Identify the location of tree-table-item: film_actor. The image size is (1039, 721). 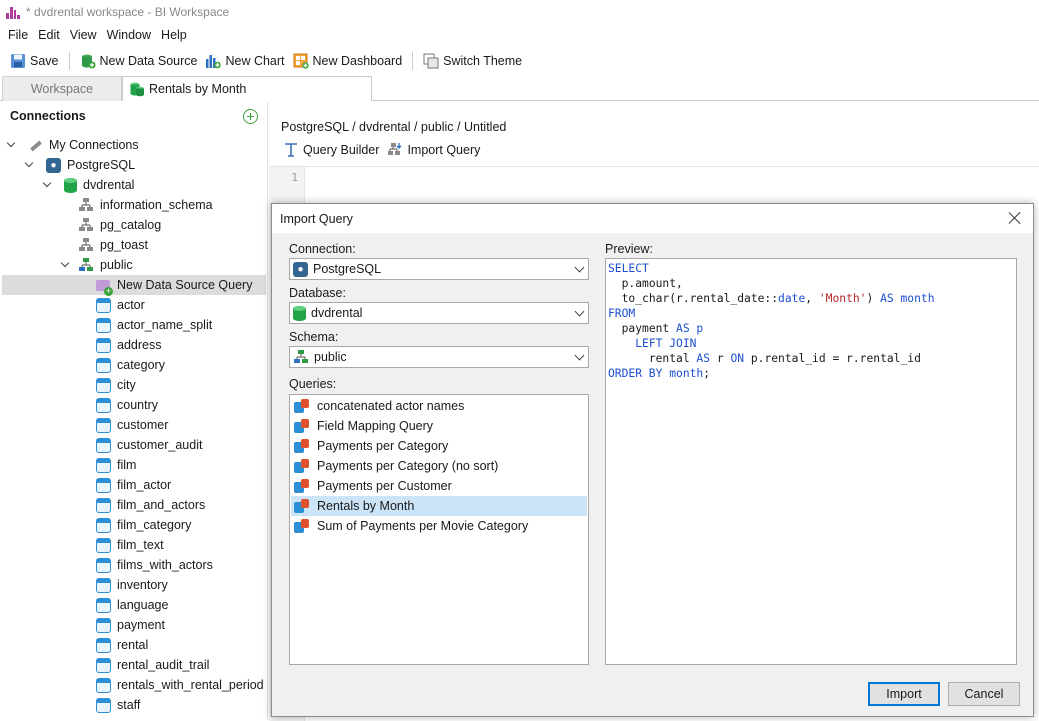
(133, 485).